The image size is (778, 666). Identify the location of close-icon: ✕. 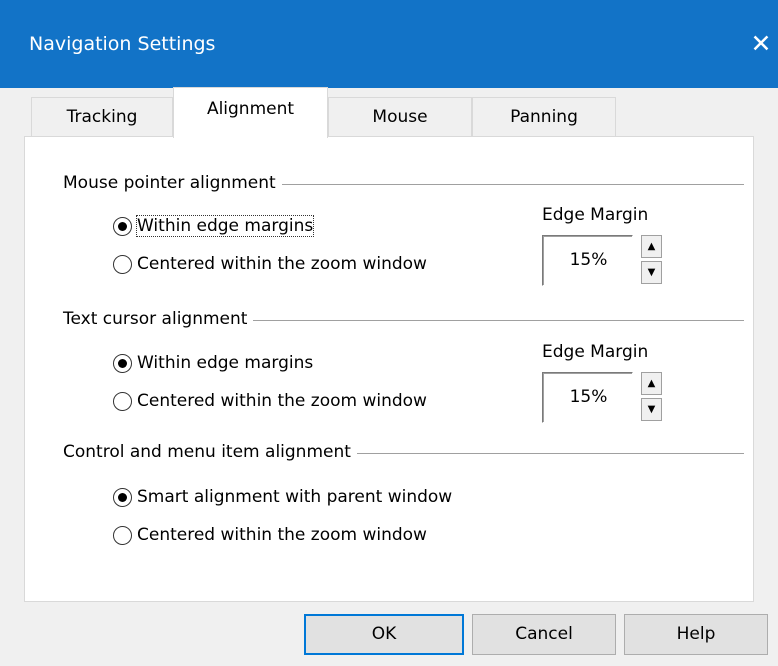
(761, 44).